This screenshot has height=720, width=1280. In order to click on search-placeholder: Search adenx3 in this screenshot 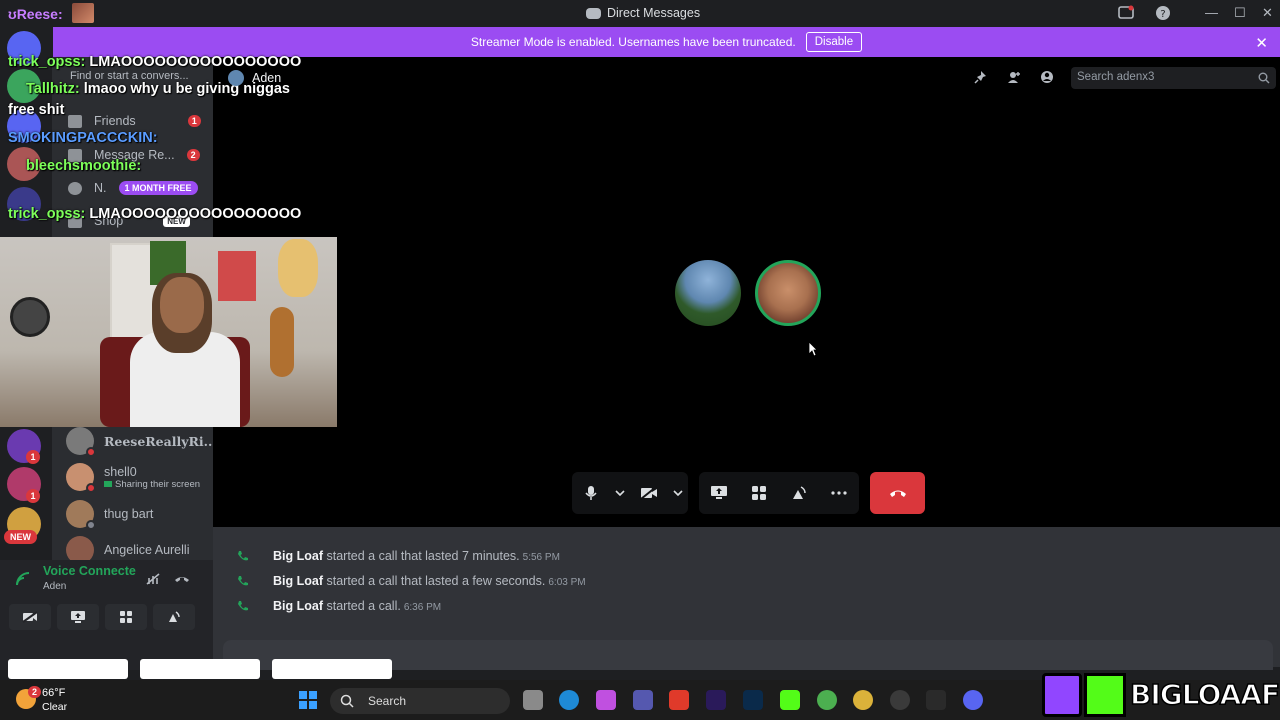, I will do `click(1116, 77)`.